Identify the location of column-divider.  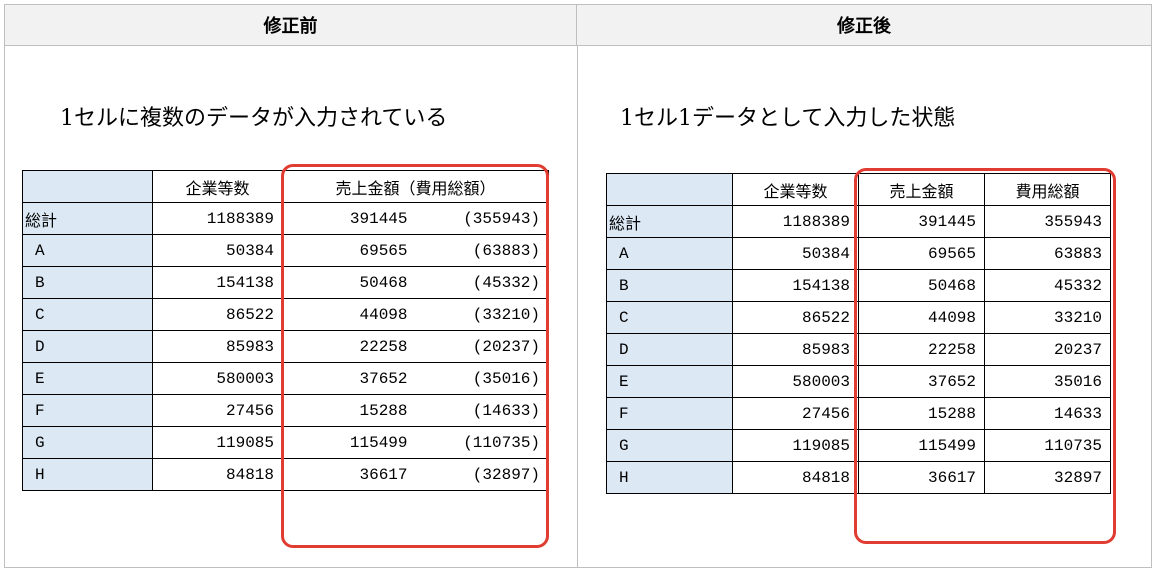
(577, 306).